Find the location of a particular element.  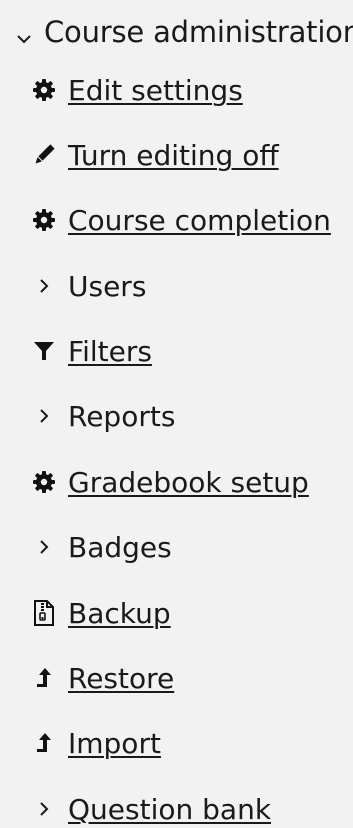

import-link: Import is located at coordinates (114, 743).